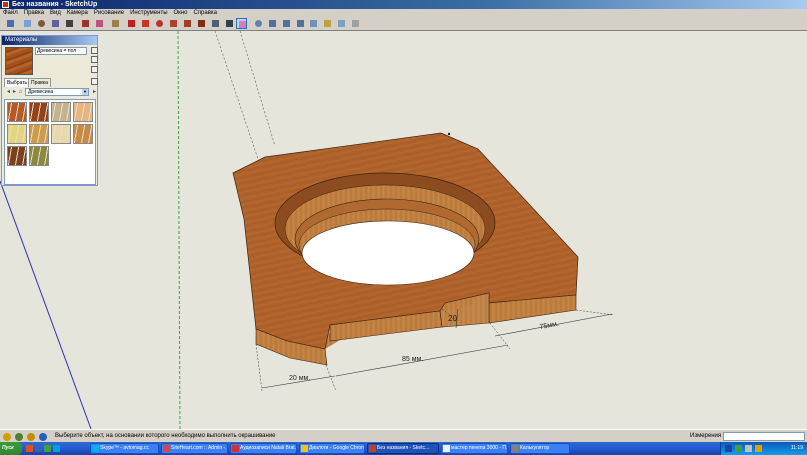 This screenshot has height=455, width=807. I want to click on dimension-label-75mm: 75мм., so click(549, 326).